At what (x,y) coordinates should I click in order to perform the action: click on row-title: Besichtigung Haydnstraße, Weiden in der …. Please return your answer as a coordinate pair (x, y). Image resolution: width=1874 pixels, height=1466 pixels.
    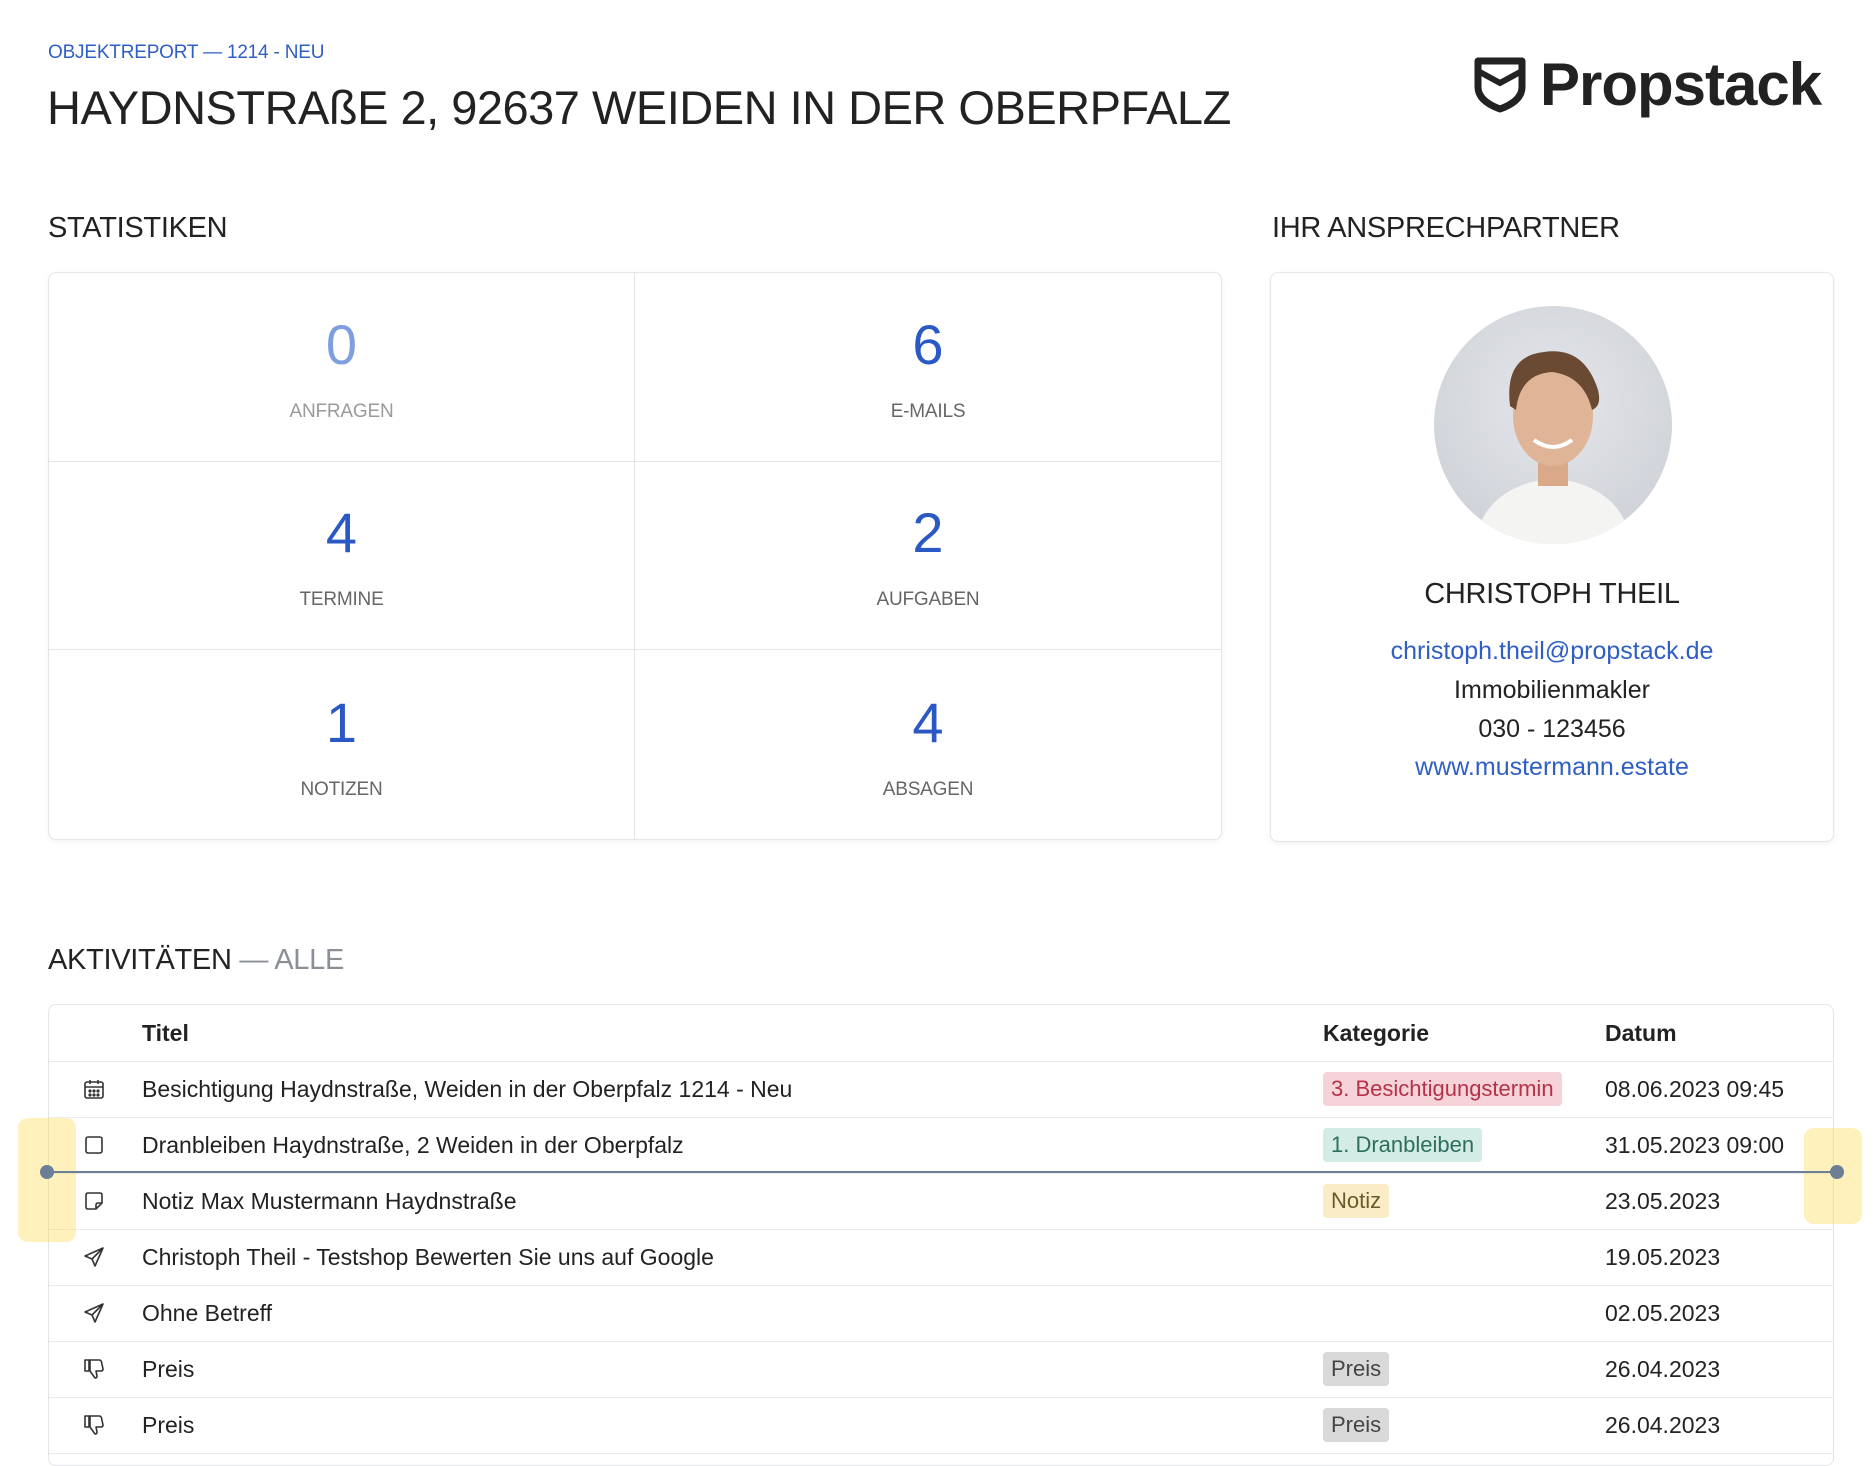
    Looking at the image, I should click on (467, 1088).